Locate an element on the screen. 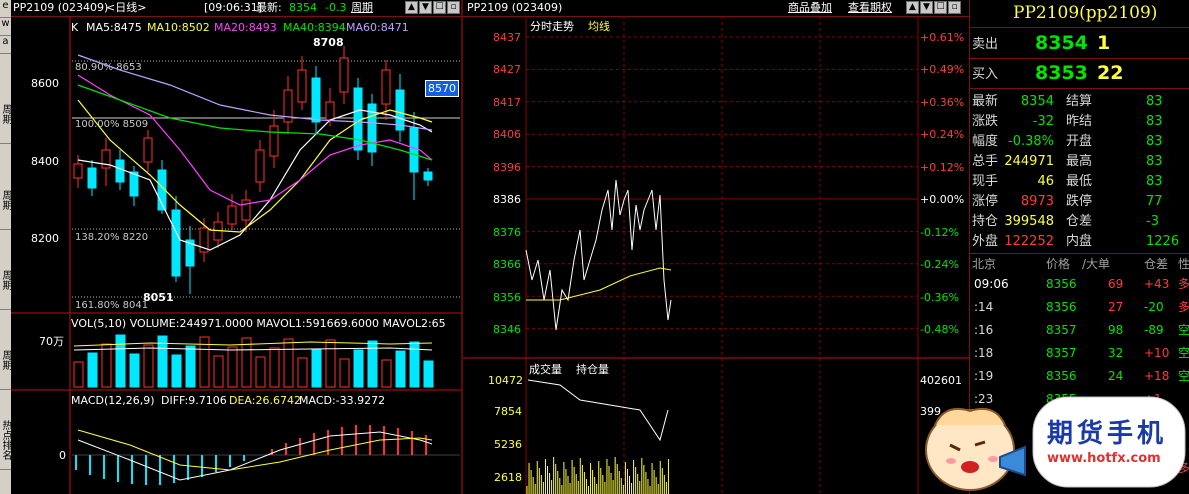  ma60-line is located at coordinates (255, 92).